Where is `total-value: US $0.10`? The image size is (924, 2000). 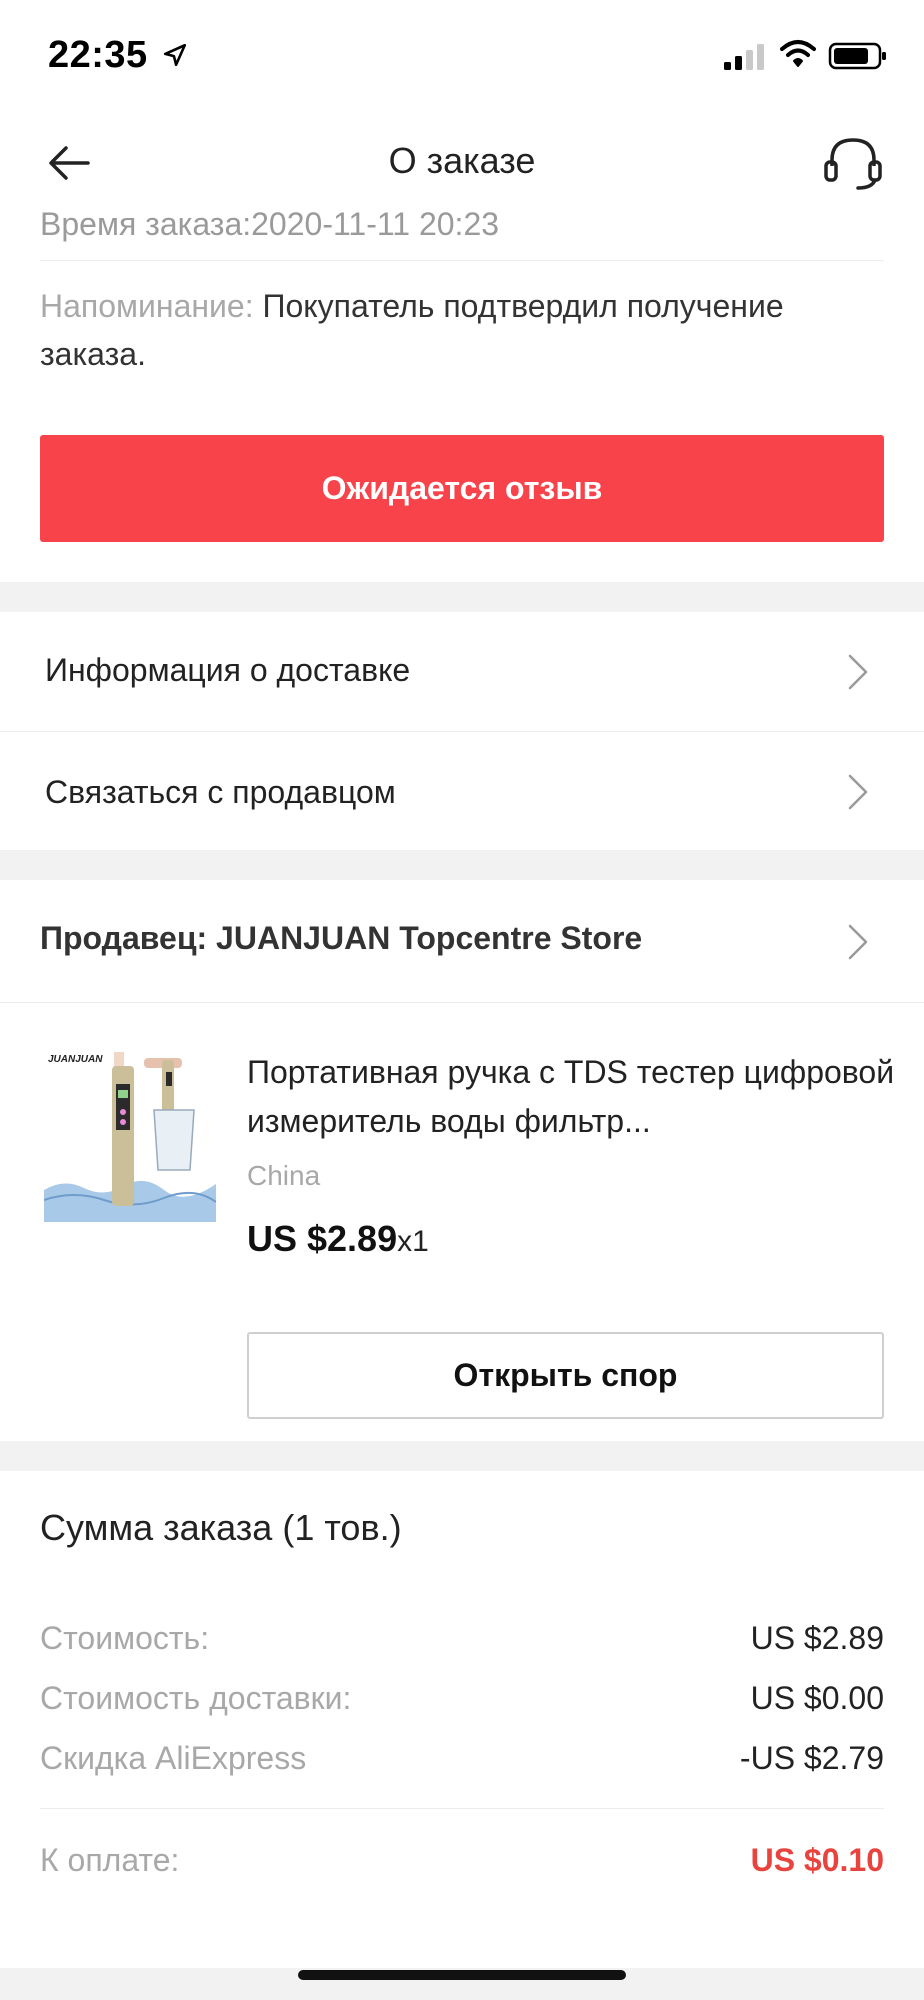
total-value: US $0.10 is located at coordinates (817, 1860).